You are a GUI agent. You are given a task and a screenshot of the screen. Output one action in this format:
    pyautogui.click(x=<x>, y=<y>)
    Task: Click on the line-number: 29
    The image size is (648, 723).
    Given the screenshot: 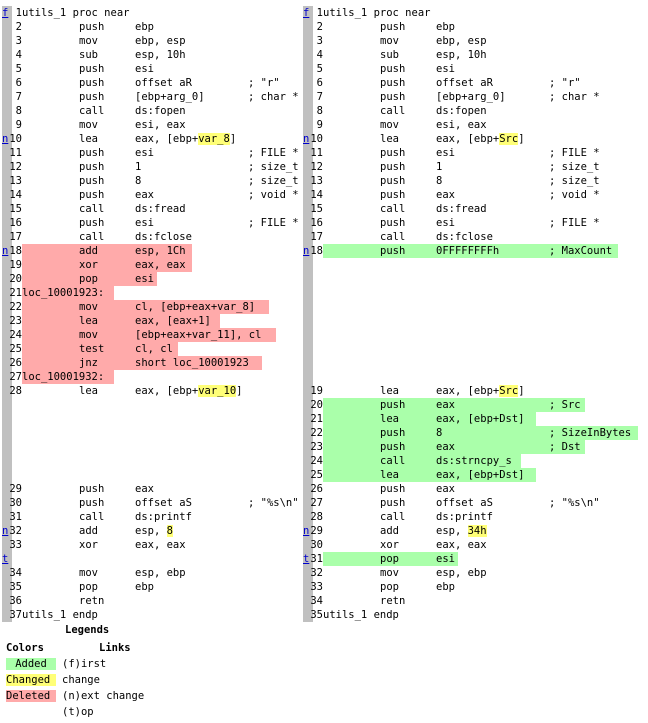 What is the action you would take?
    pyautogui.click(x=15, y=489)
    